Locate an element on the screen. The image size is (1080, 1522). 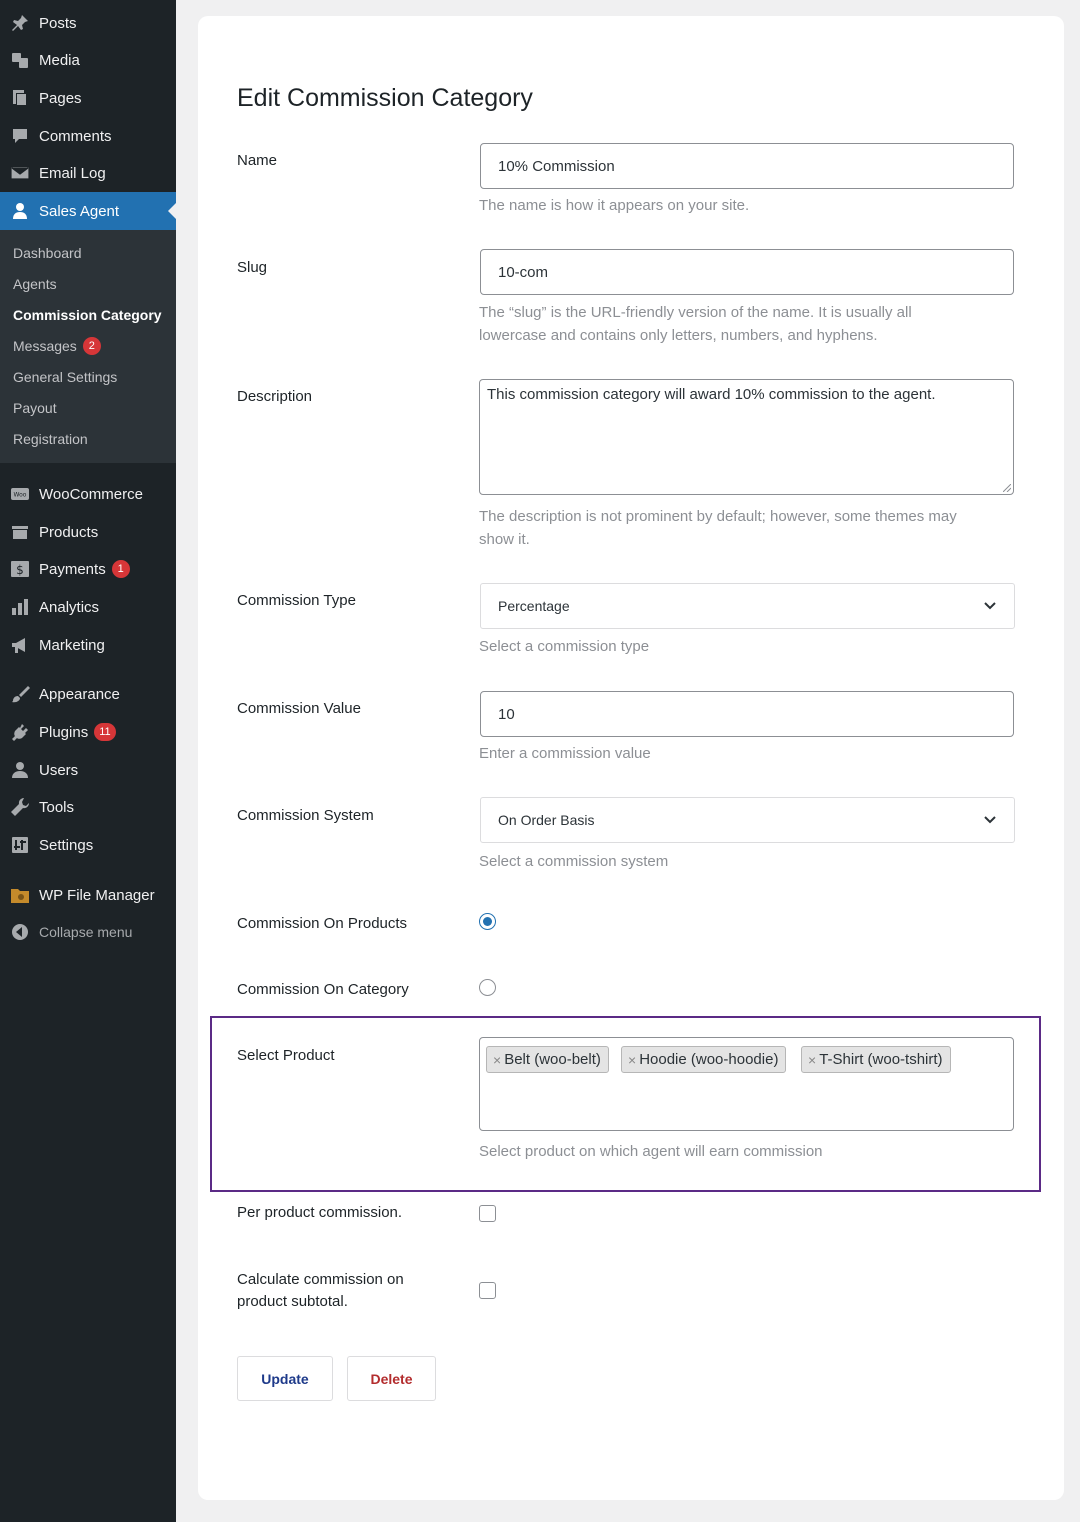
brush-icon is located at coordinates (20, 694).